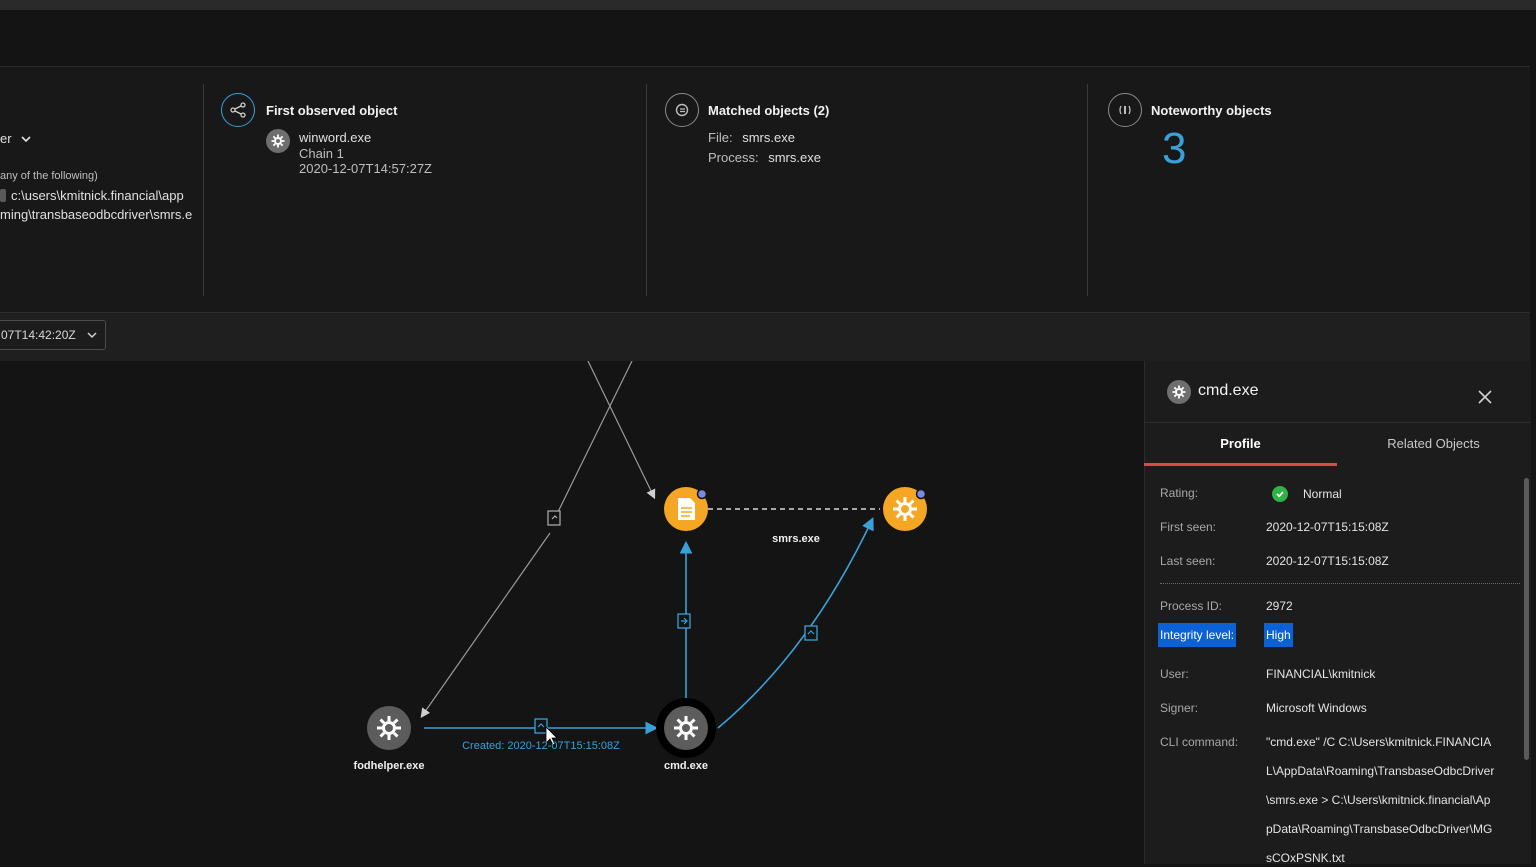 This screenshot has width=1536, height=867. Describe the element at coordinates (1322, 494) in the screenshot. I see `rating-value: Normal` at that location.